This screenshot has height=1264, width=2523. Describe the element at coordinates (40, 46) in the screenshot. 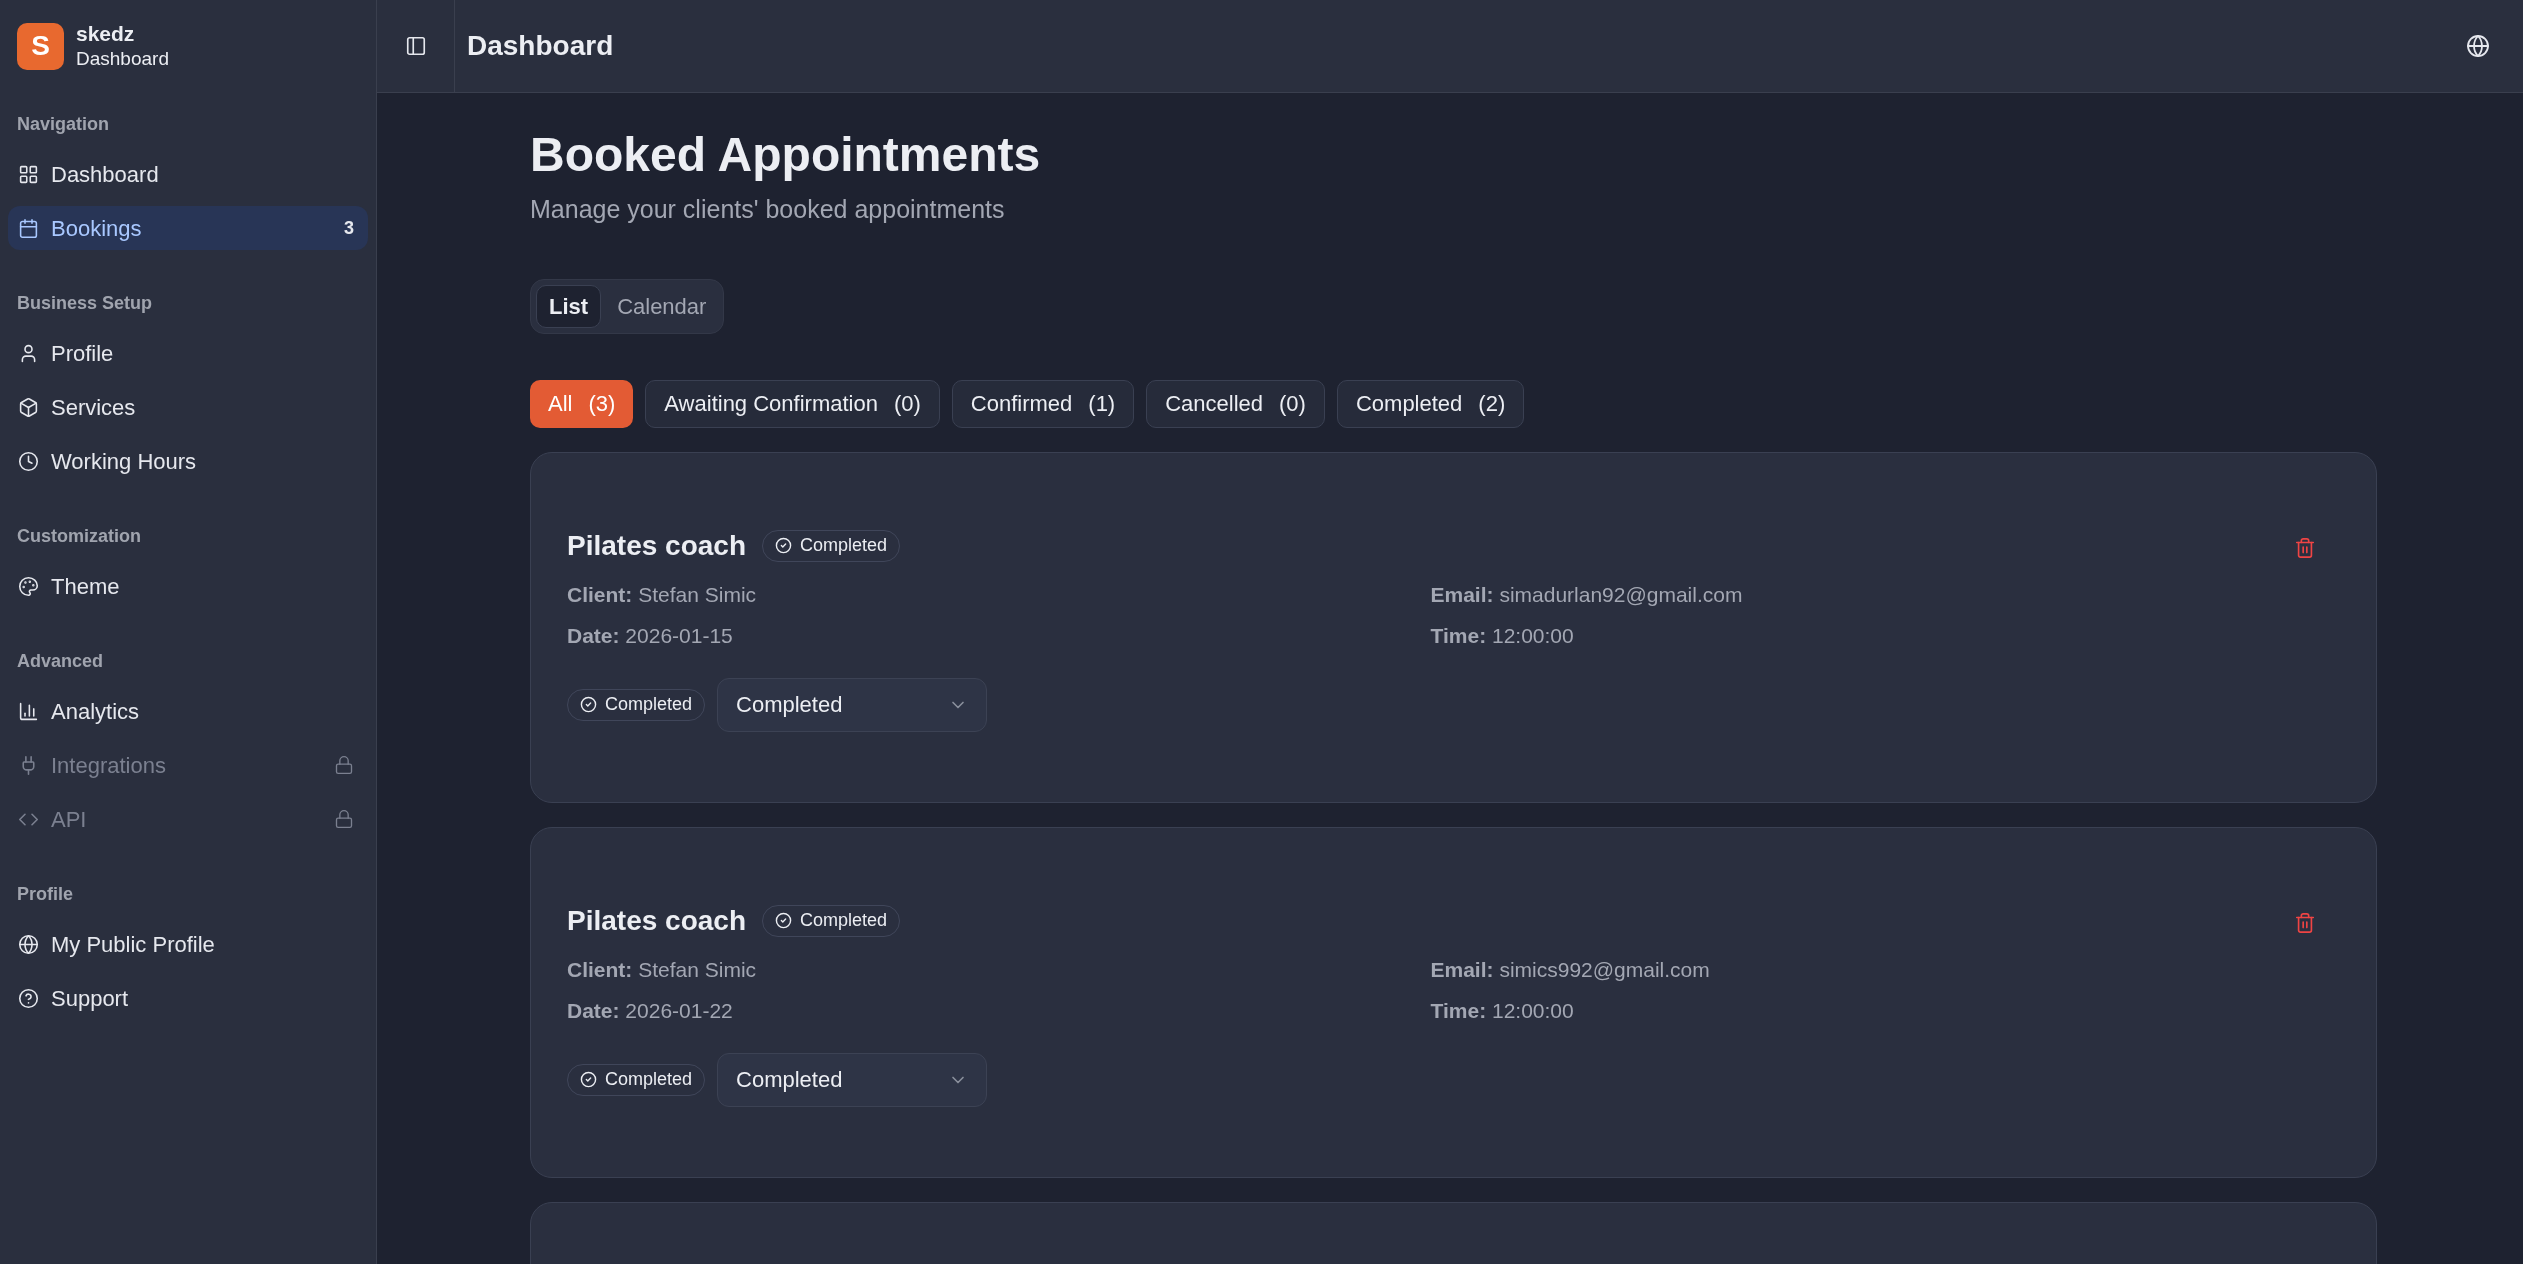

I see `logo: S` at that location.